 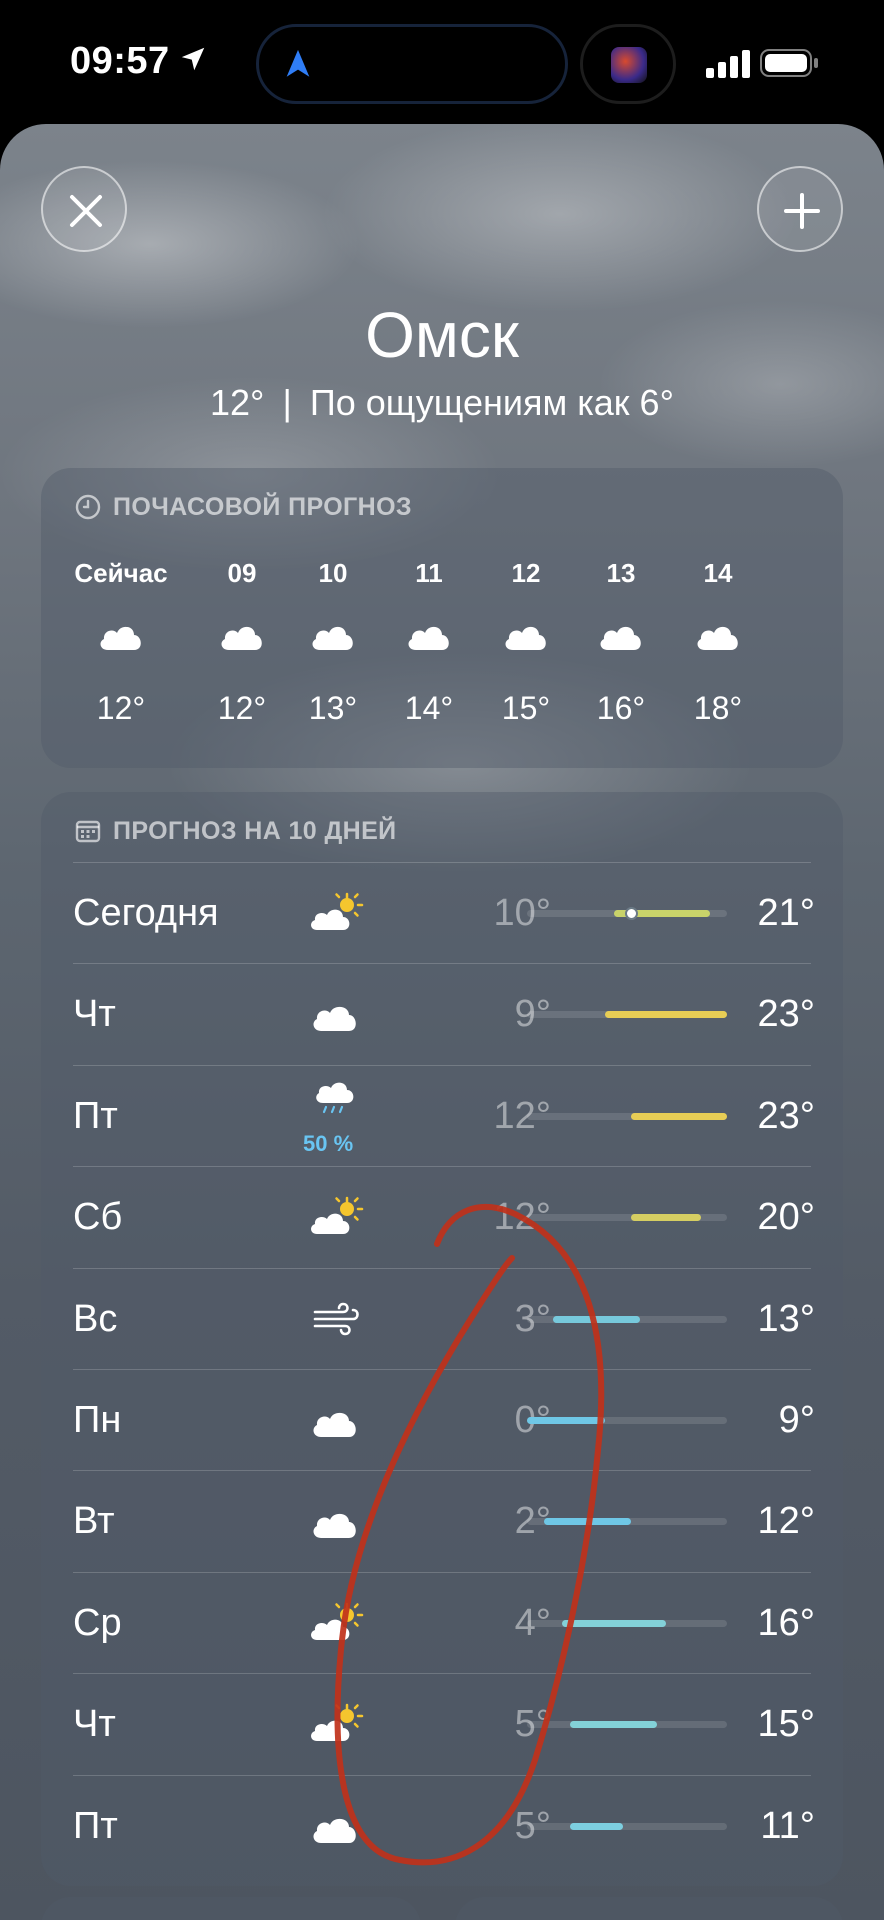 What do you see at coordinates (98, 1217) in the screenshot?
I see `day-name: Сб` at bounding box center [98, 1217].